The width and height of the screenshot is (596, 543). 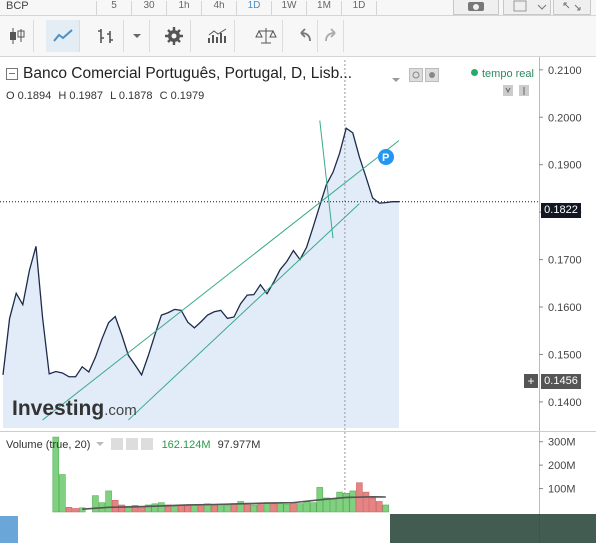 I want to click on low-label: L, so click(x=113, y=96).